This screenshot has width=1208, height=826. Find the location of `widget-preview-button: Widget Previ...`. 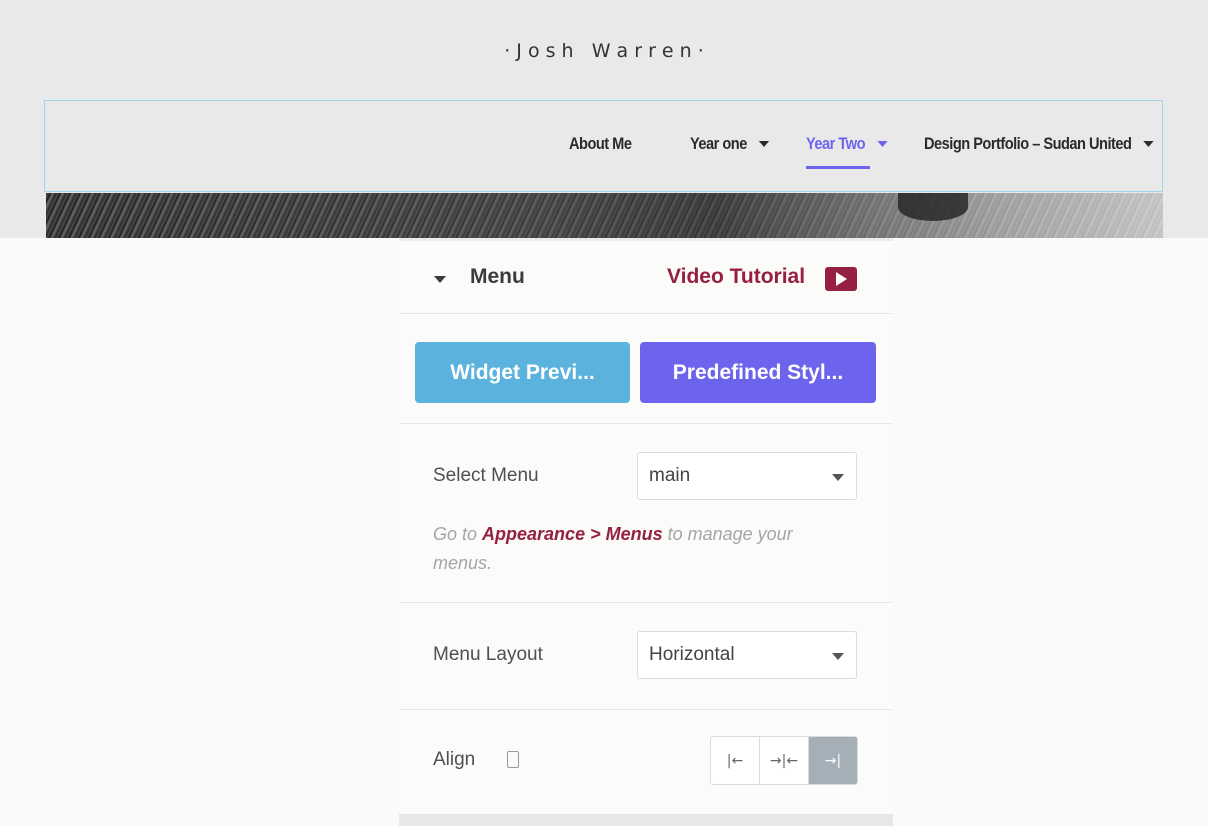

widget-preview-button: Widget Previ... is located at coordinates (522, 372).